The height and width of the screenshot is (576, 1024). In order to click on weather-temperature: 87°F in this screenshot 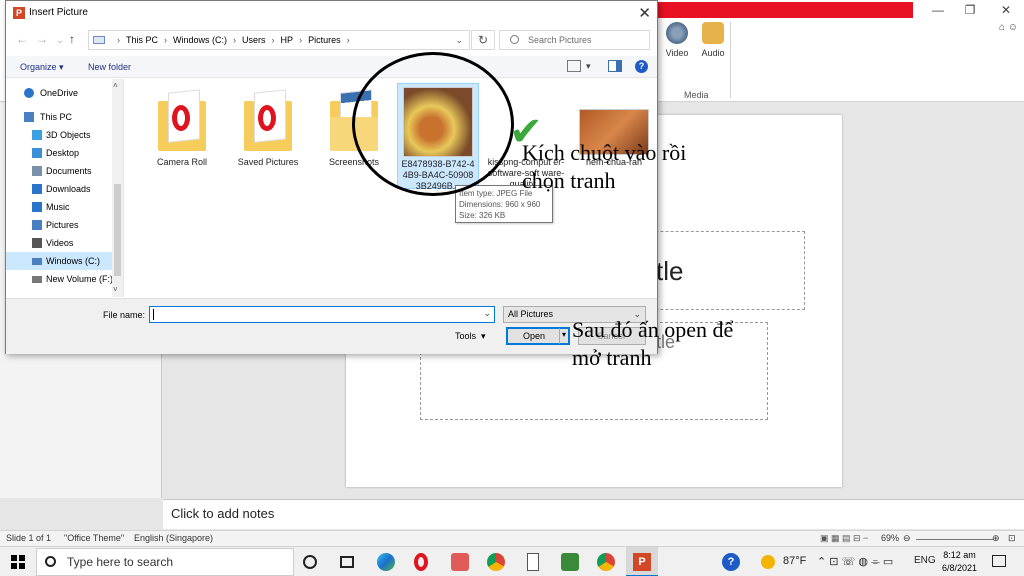, I will do `click(794, 561)`.